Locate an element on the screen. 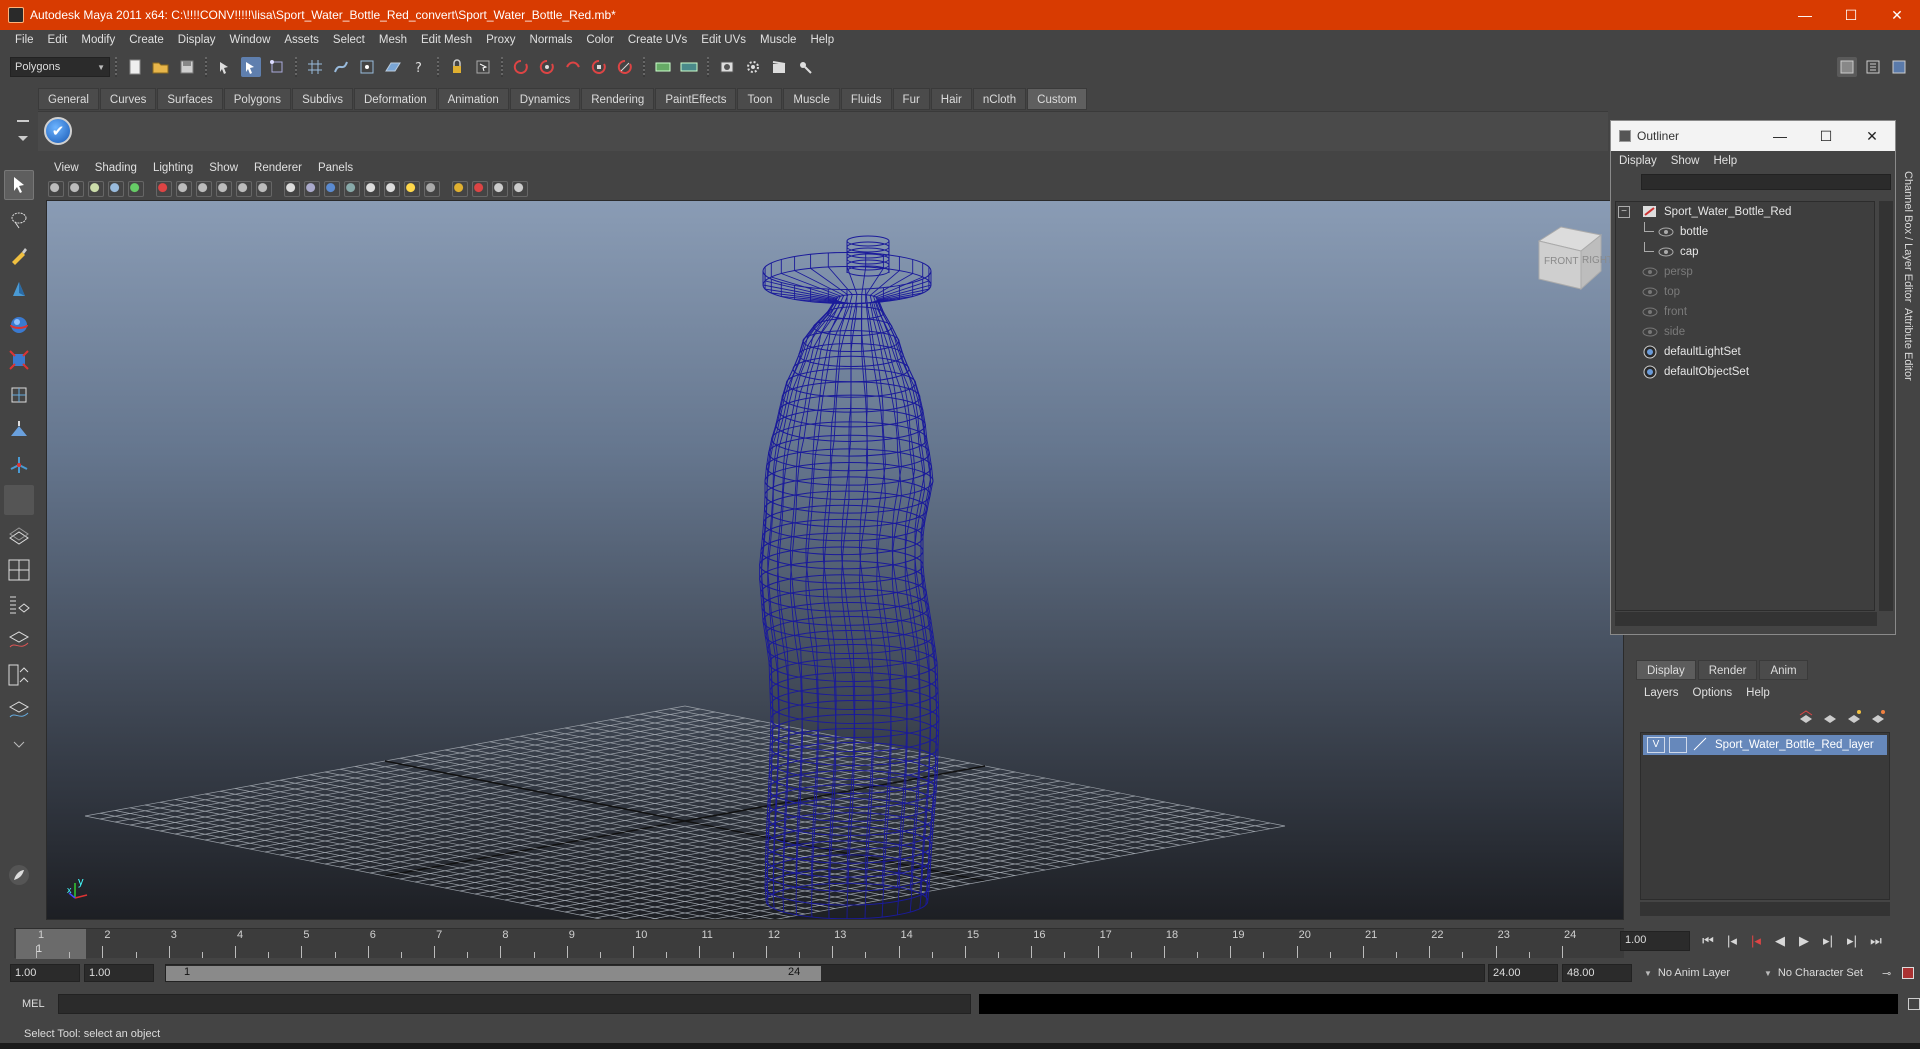 This screenshot has width=1920, height=1049. play-forwards-icon: ▶ is located at coordinates (1804, 941).